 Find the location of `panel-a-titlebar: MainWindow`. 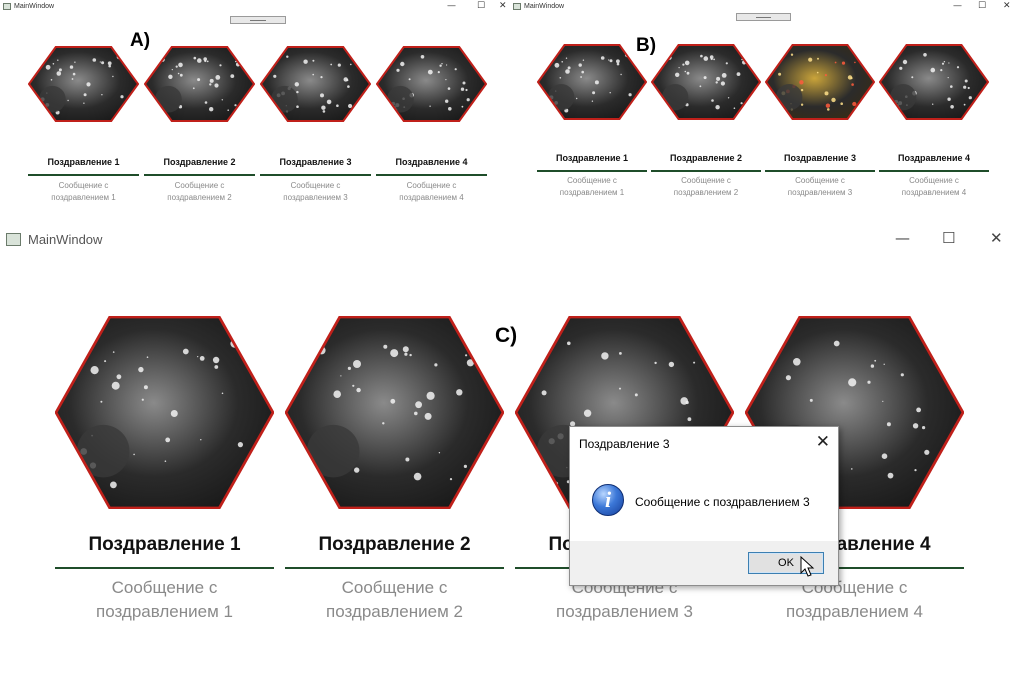

panel-a-titlebar: MainWindow is located at coordinates (28, 6).